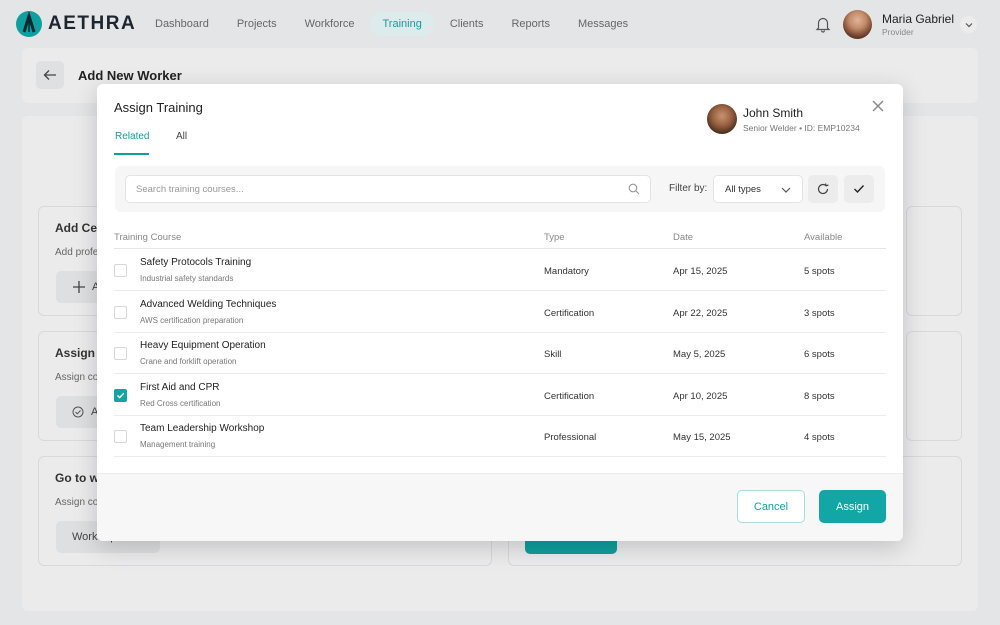  What do you see at coordinates (688, 188) in the screenshot?
I see `filter-label: Filter by:` at bounding box center [688, 188].